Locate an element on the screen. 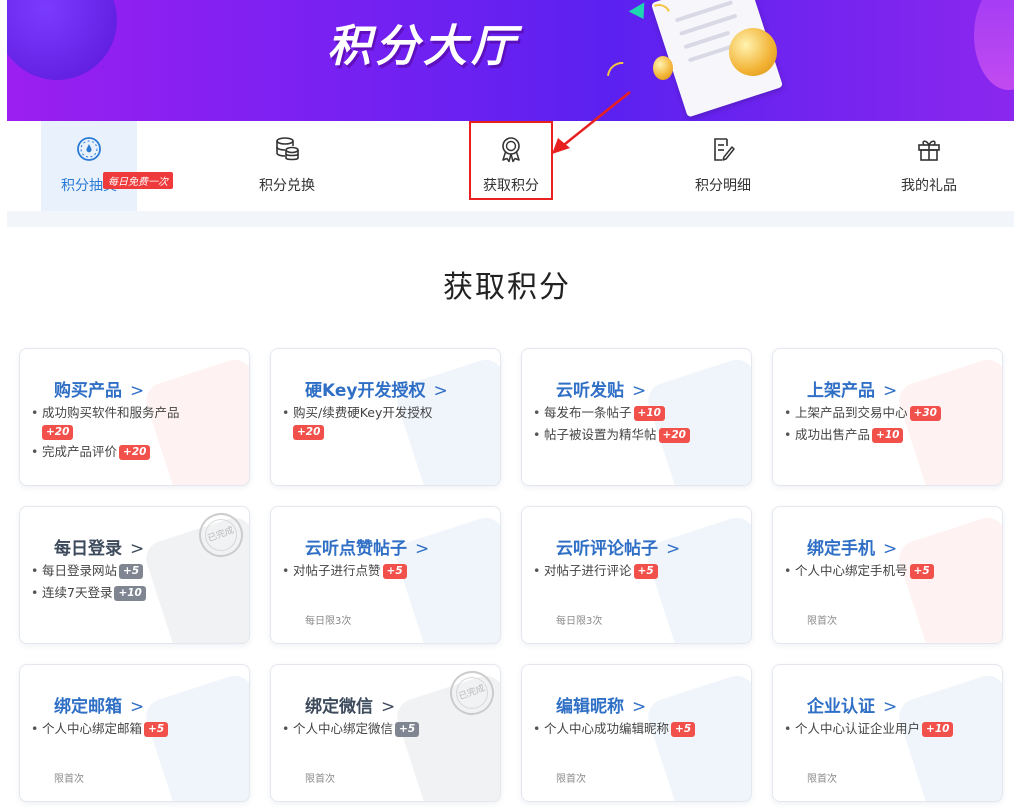 The height and width of the screenshot is (811, 1014). reward-list: 对帖子进行评论+5 is located at coordinates (636, 572).